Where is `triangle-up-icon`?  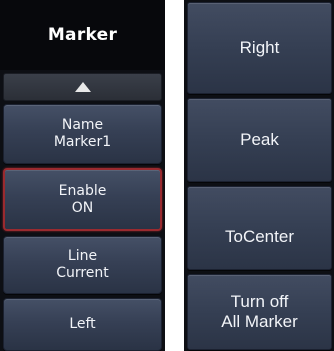 triangle-up-icon is located at coordinates (82, 87).